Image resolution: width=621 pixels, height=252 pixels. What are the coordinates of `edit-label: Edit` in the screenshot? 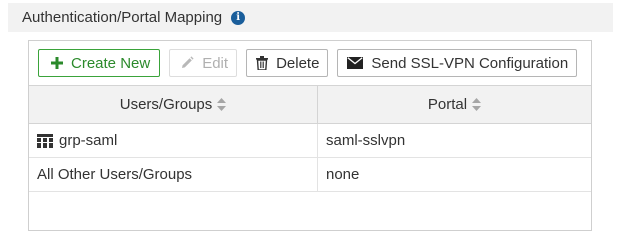 It's located at (215, 63).